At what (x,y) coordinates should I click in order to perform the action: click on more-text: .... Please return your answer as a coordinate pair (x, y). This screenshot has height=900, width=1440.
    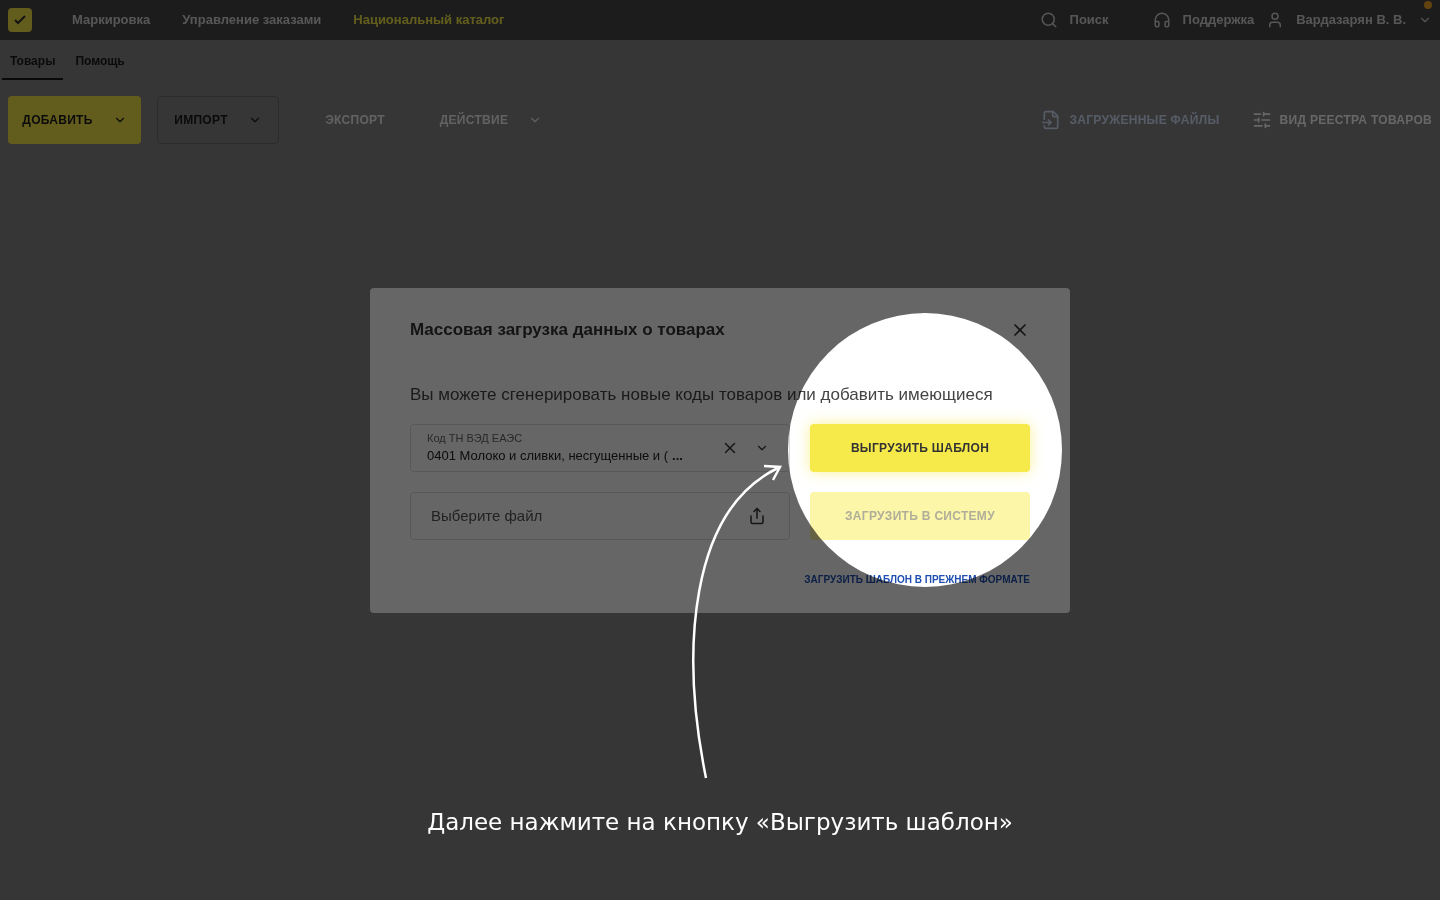
    Looking at the image, I should click on (677, 456).